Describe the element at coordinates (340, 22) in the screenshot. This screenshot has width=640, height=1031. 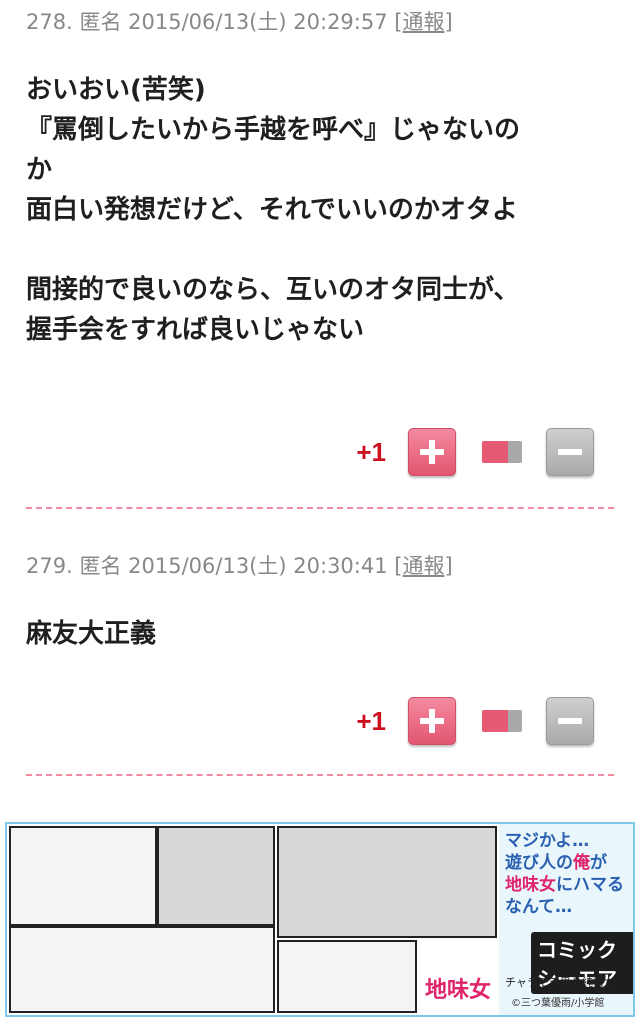
I see `comment-time: 20:29:57` at that location.